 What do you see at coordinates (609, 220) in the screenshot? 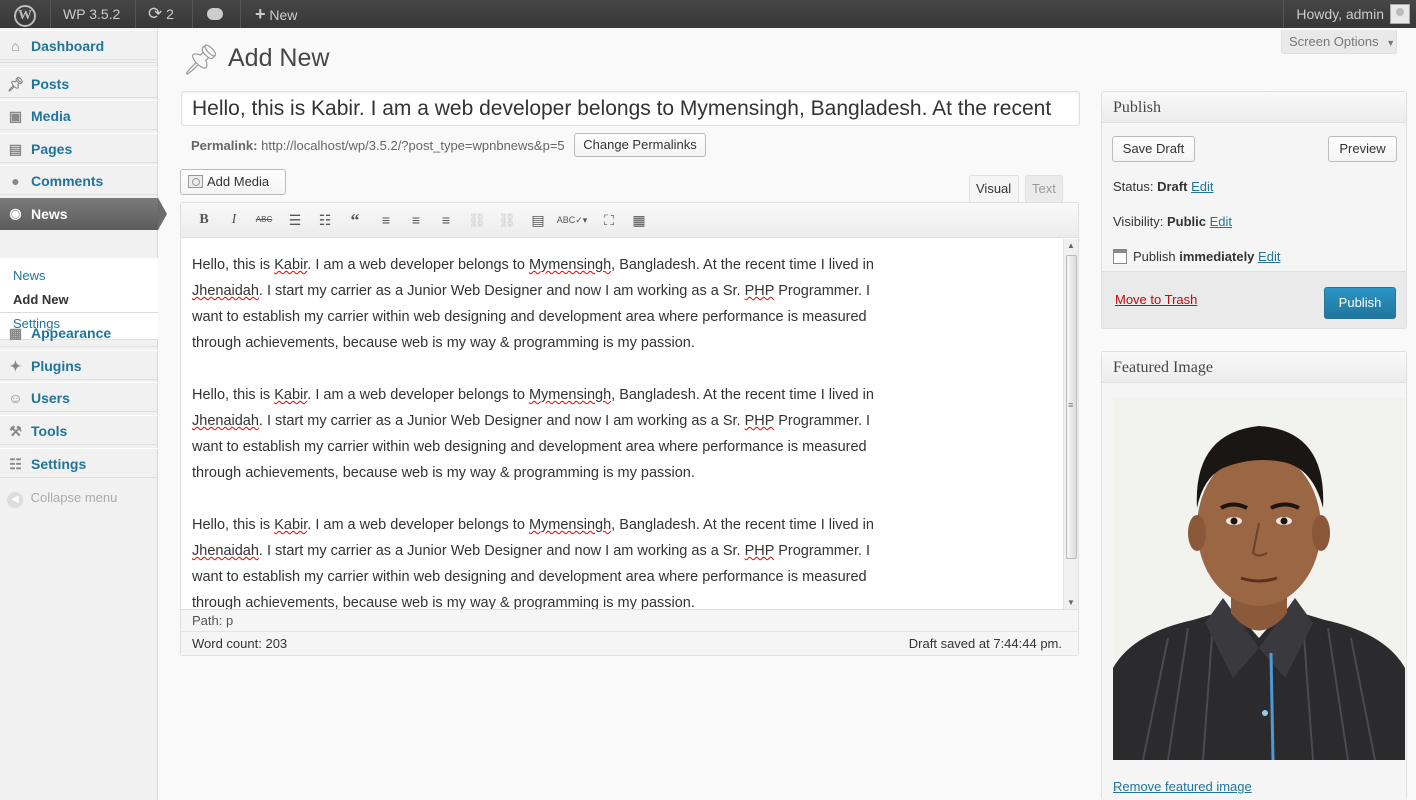
I see `fullscreen-icon: ⛶` at bounding box center [609, 220].